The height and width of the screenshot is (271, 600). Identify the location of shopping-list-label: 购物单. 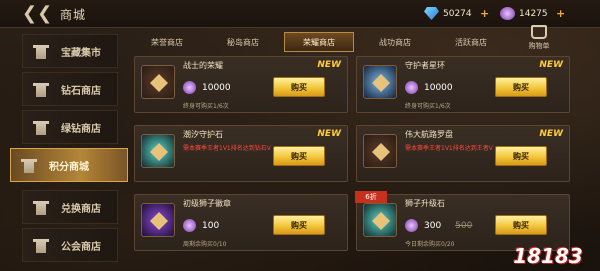
(539, 46).